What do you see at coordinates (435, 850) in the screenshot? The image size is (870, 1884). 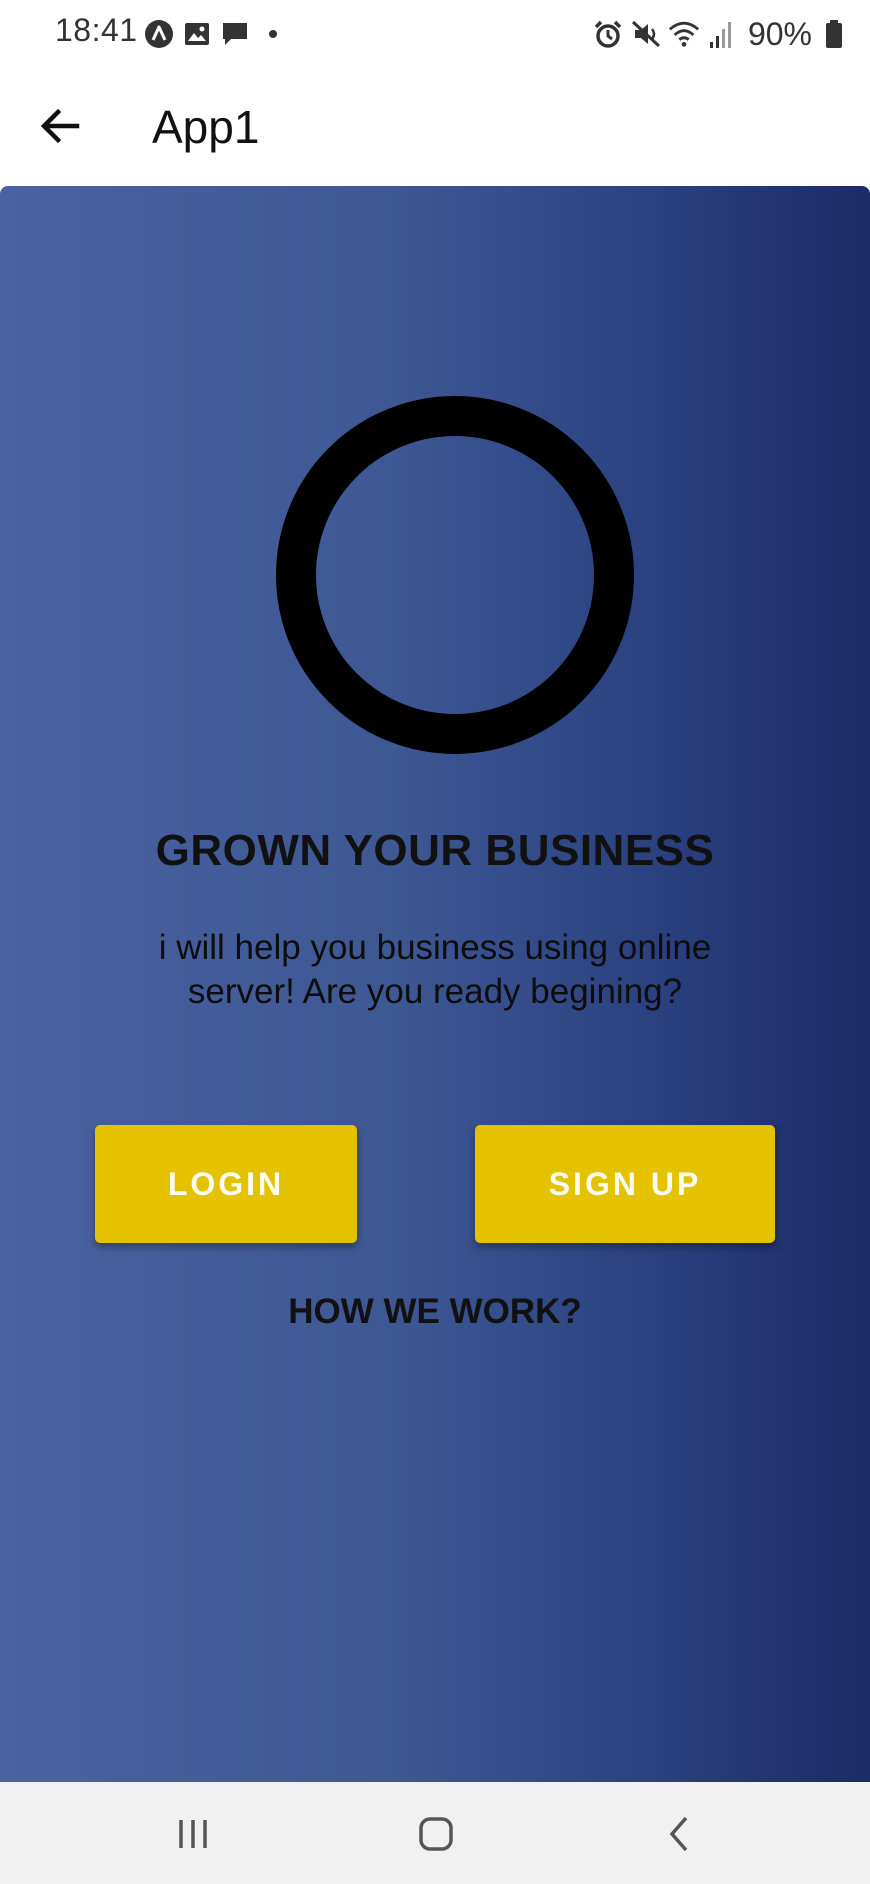 I see `headline: GROWN YOUR BUSINESS` at bounding box center [435, 850].